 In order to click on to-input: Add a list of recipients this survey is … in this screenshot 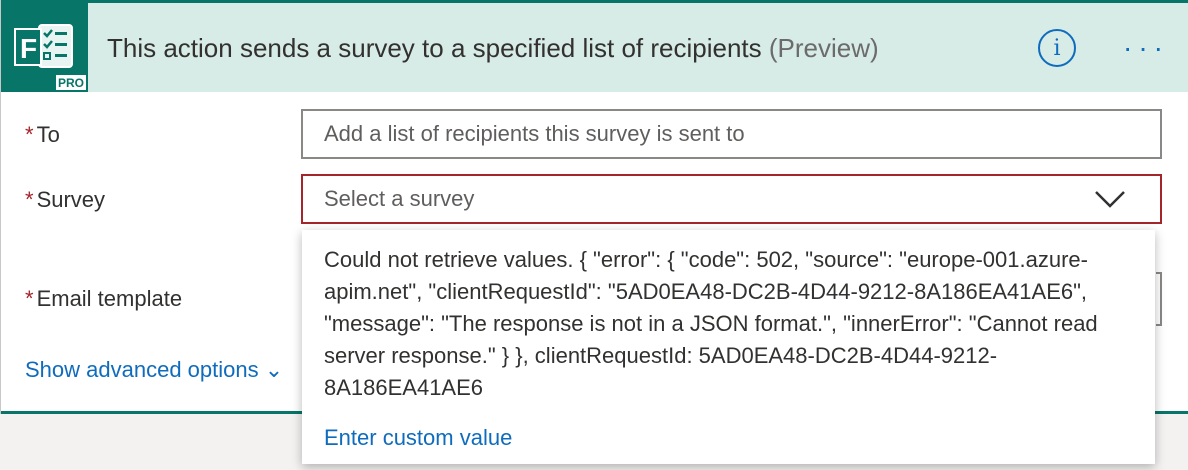, I will do `click(731, 134)`.